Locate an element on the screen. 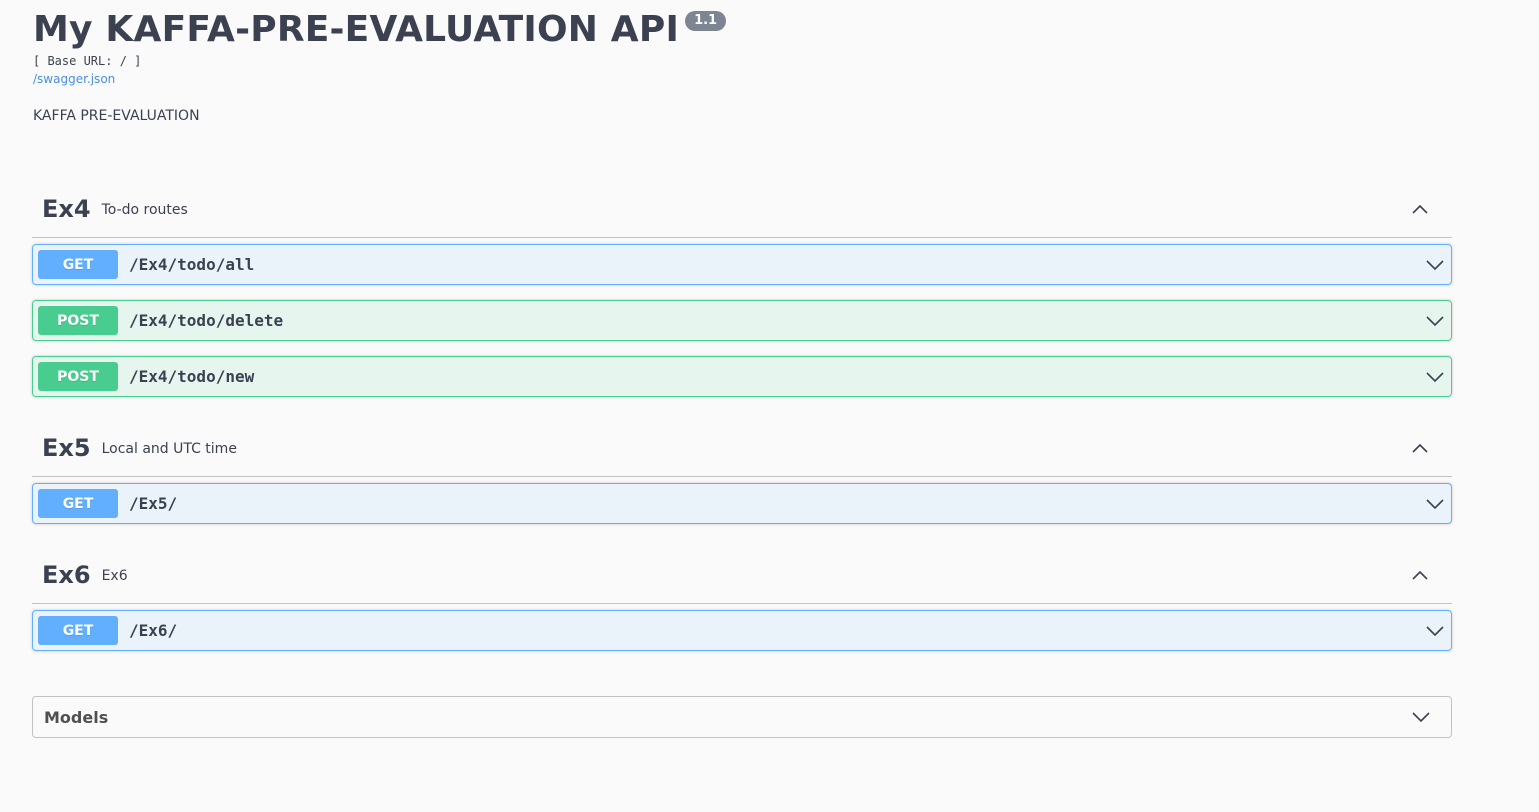  tag-ex4-header: Ex4 To-do routes is located at coordinates (742, 209).